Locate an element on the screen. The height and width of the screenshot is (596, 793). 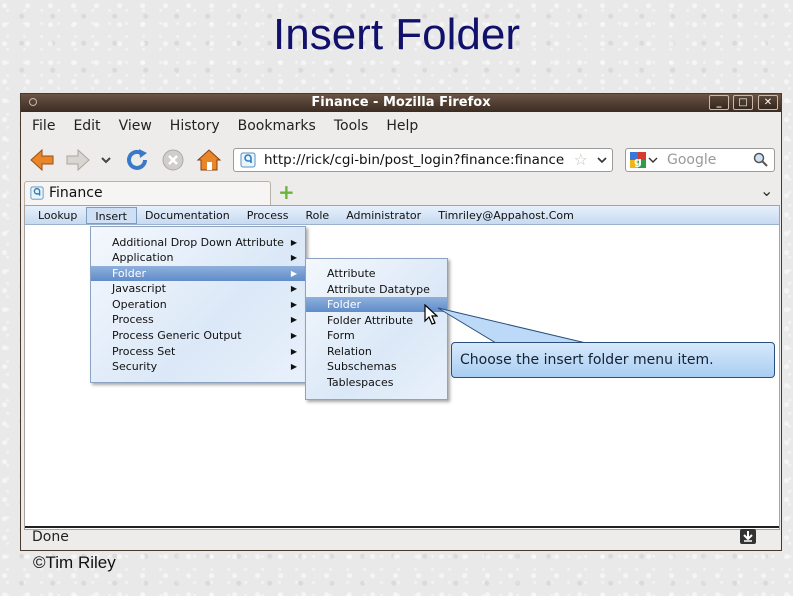
folder-submenu-item: Attribute Datatype is located at coordinates (376, 289).